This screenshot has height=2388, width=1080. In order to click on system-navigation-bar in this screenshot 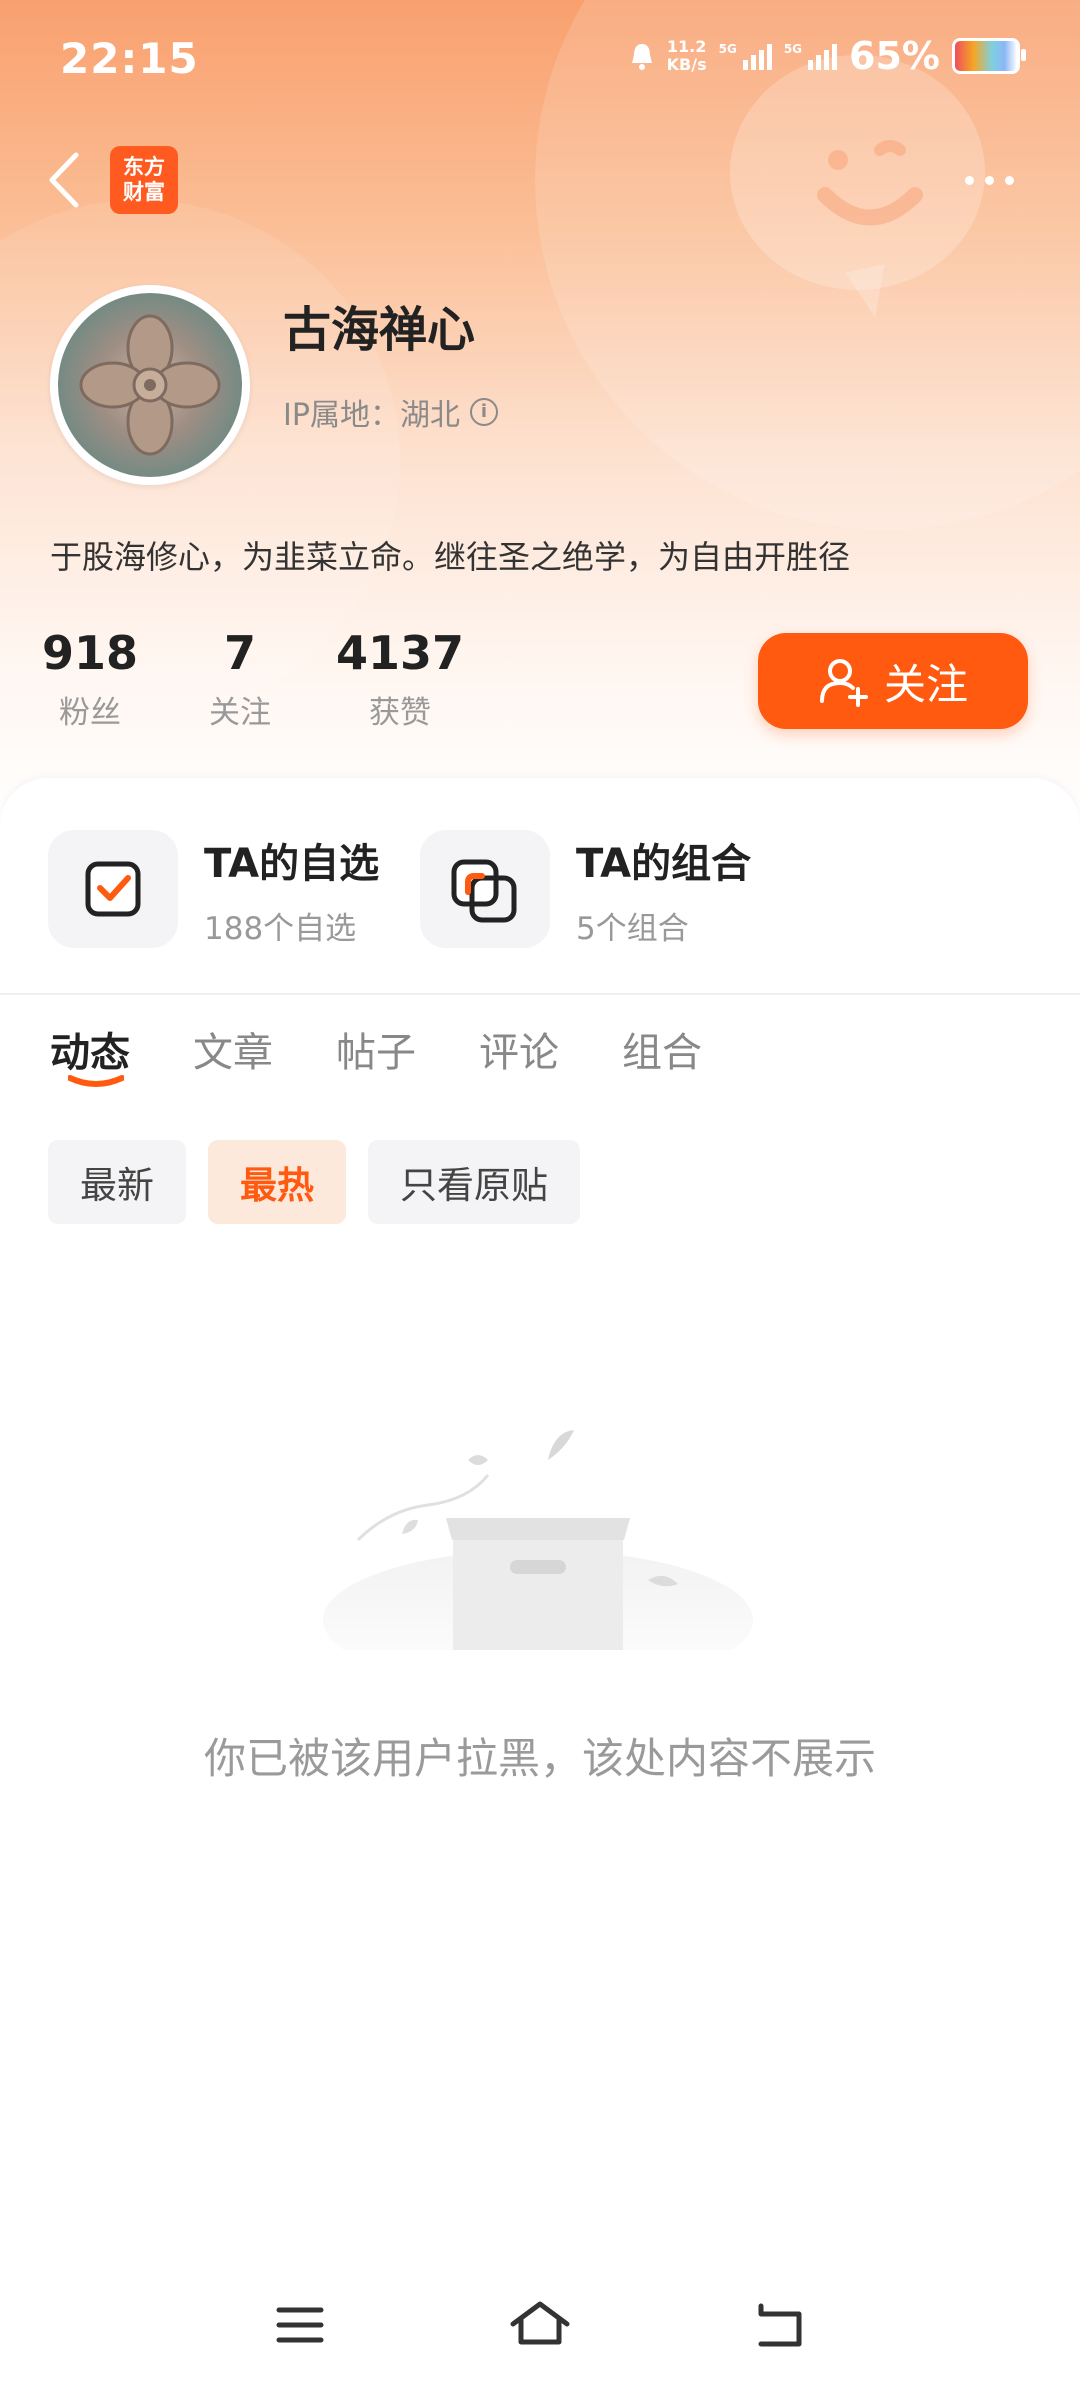, I will do `click(540, 2329)`.